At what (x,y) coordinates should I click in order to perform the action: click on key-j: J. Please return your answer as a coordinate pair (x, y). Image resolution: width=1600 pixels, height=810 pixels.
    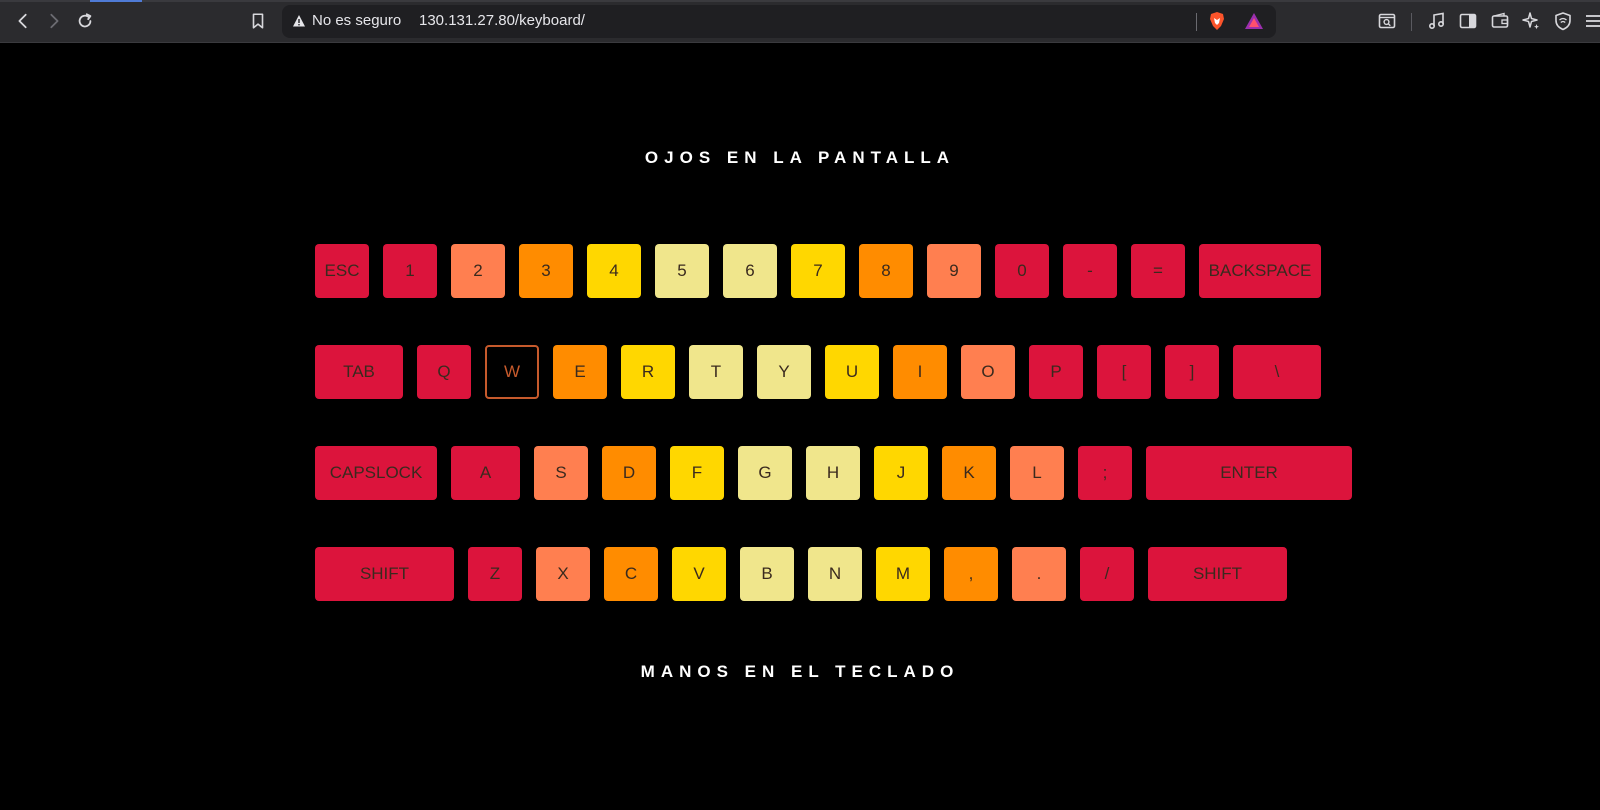
    Looking at the image, I should click on (901, 473).